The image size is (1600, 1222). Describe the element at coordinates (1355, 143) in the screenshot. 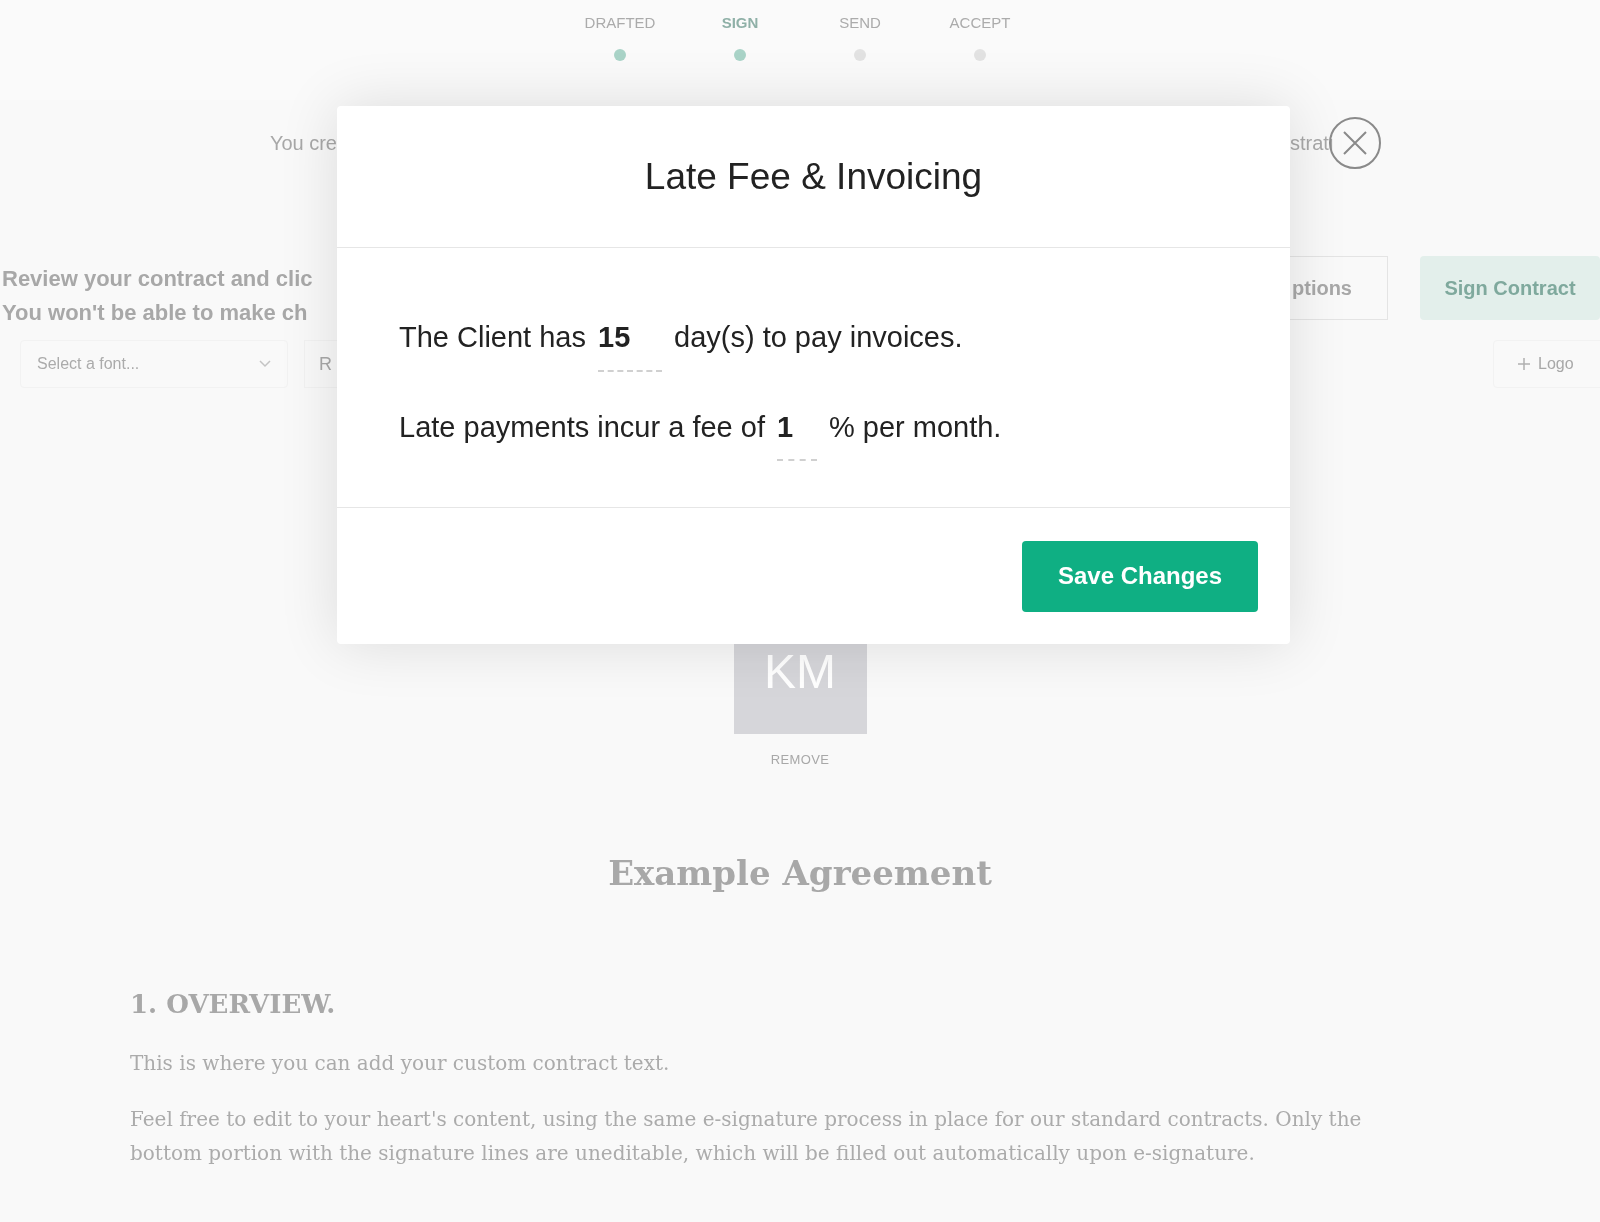

I see `close-icon` at that location.